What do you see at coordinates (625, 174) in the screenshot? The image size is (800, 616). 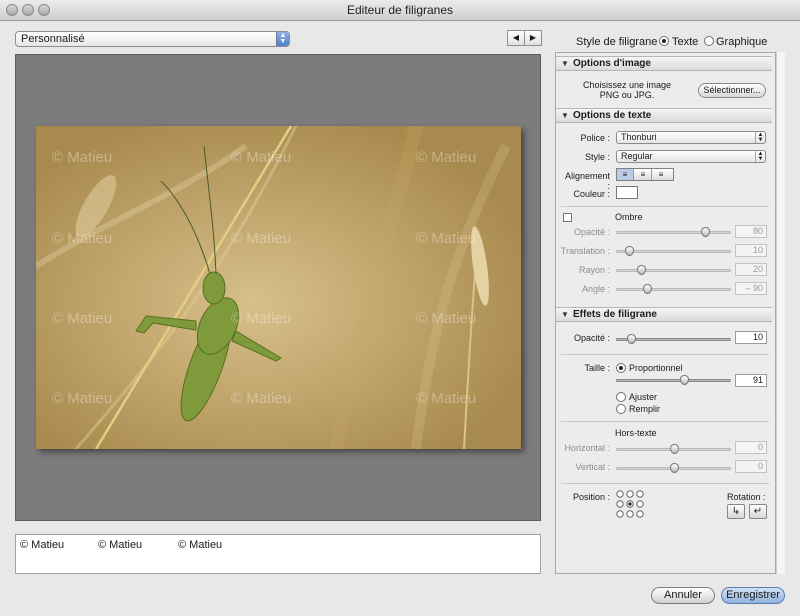 I see `align-left-icon: ≡` at bounding box center [625, 174].